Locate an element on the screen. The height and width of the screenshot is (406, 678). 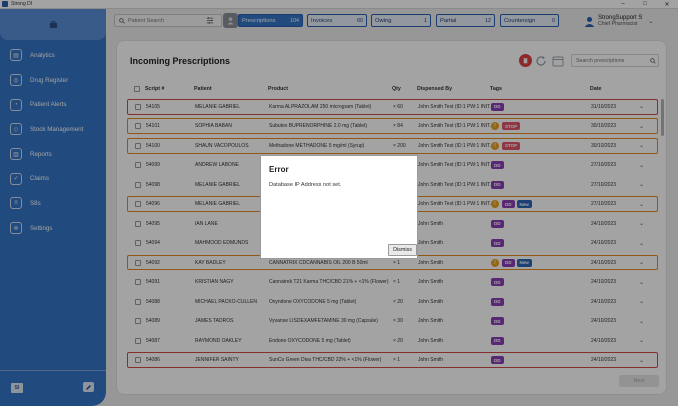
dismiss-button: Dismiss is located at coordinates (402, 250).